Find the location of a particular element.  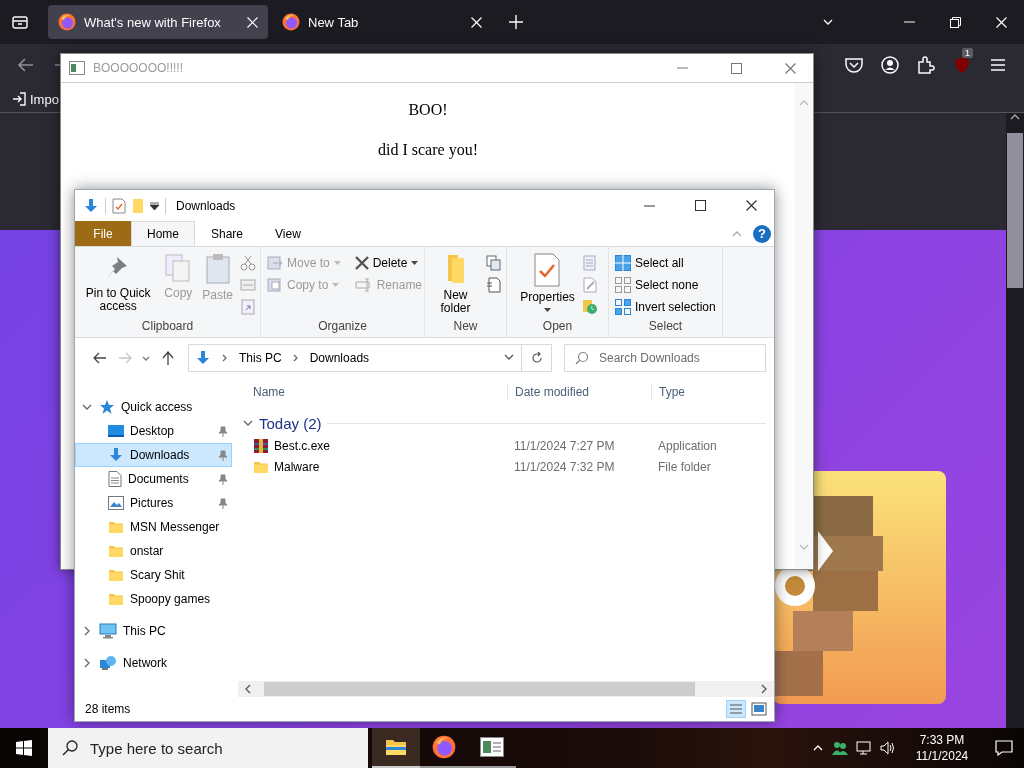

bookmark-link: Impo is located at coordinates (44, 99).